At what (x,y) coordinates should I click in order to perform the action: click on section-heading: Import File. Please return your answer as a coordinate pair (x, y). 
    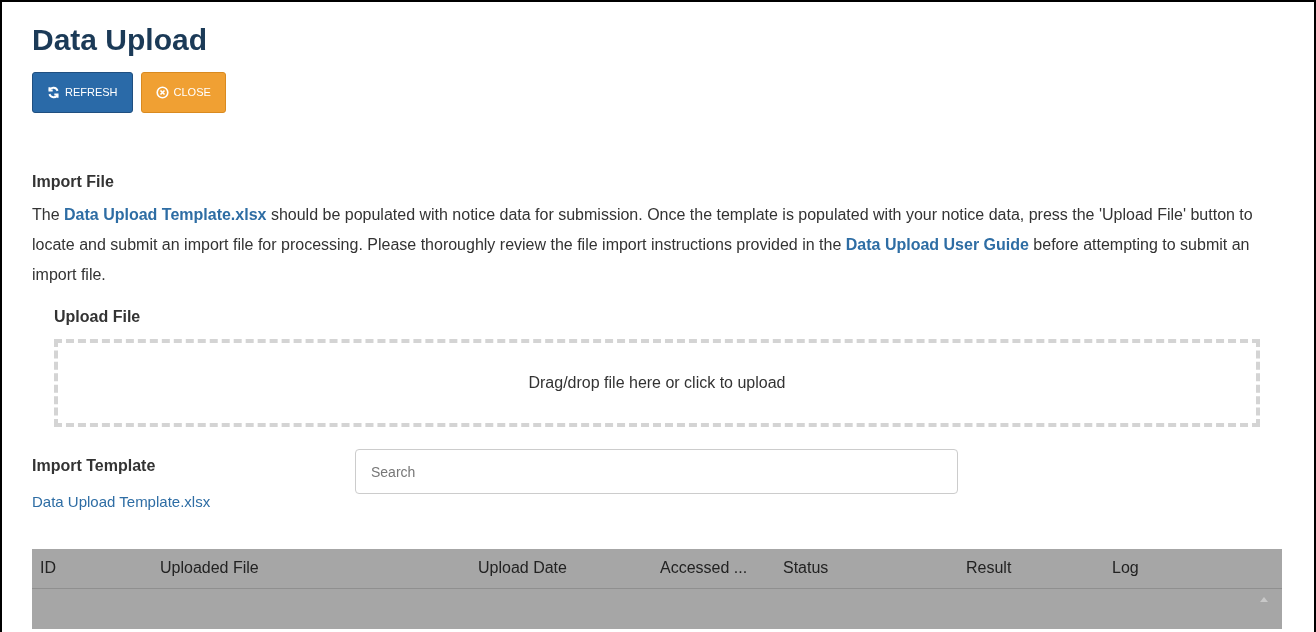
    Looking at the image, I should click on (73, 182).